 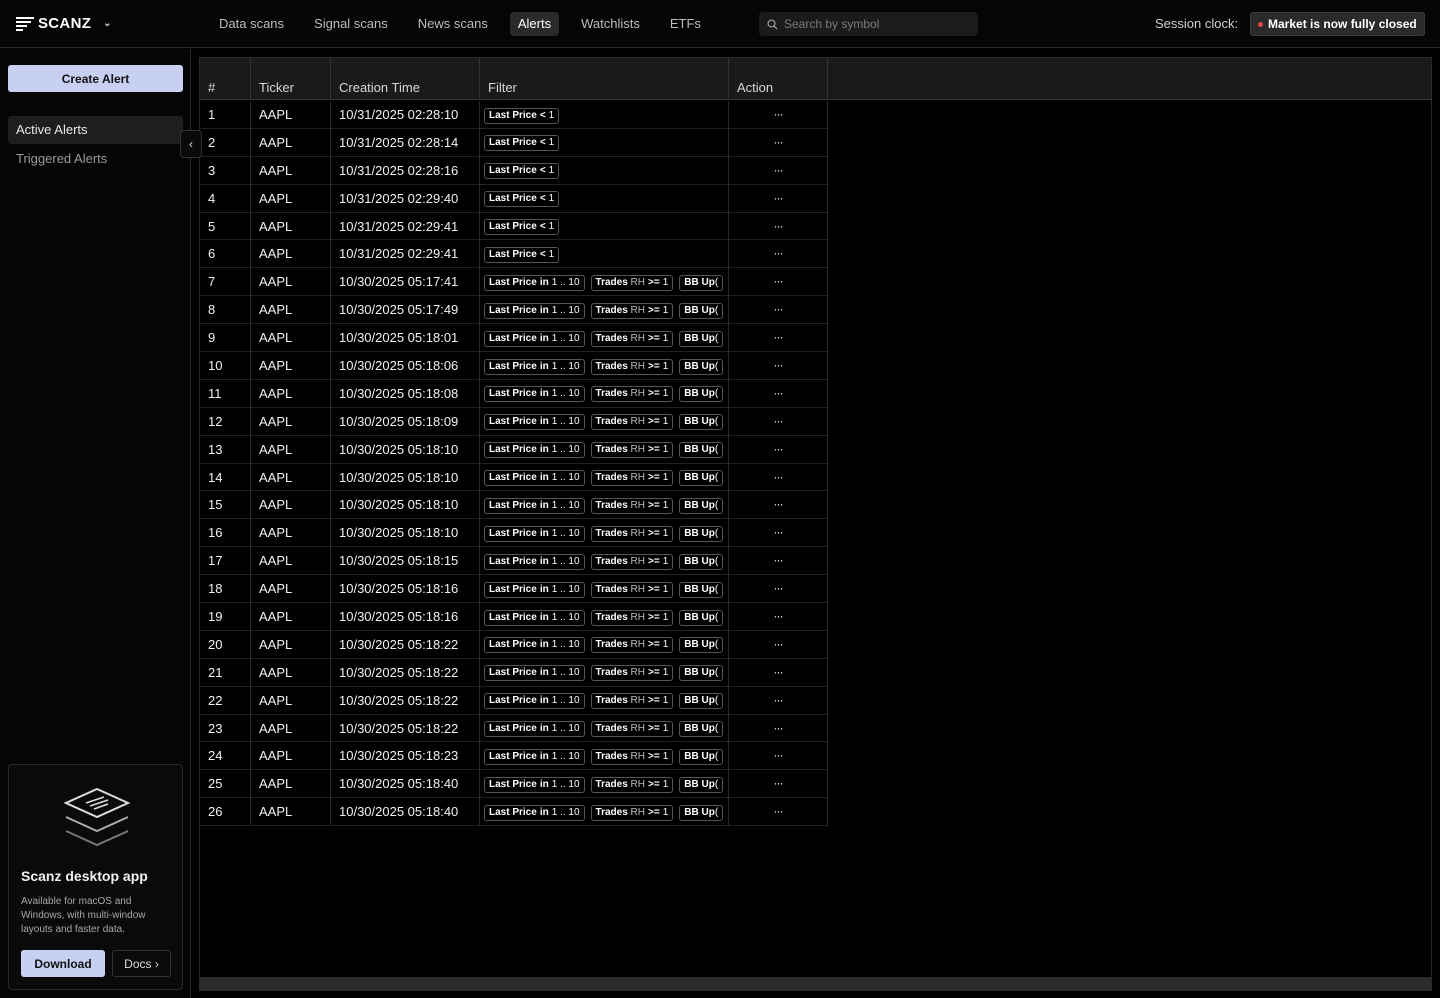 I want to click on table-row: 4 AAPL 10/31/2025 02:29:40 Last Price <1 ···, so click(x=514, y=198).